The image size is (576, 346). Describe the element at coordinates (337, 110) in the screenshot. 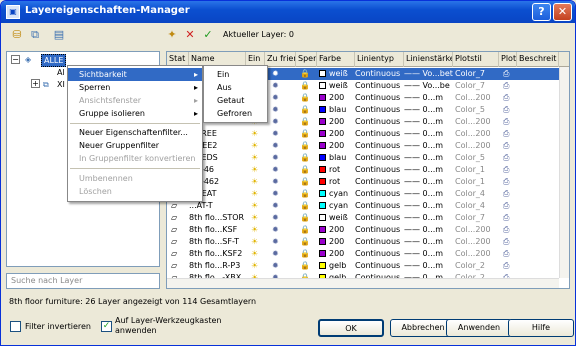

I see `cell-color: blau` at that location.